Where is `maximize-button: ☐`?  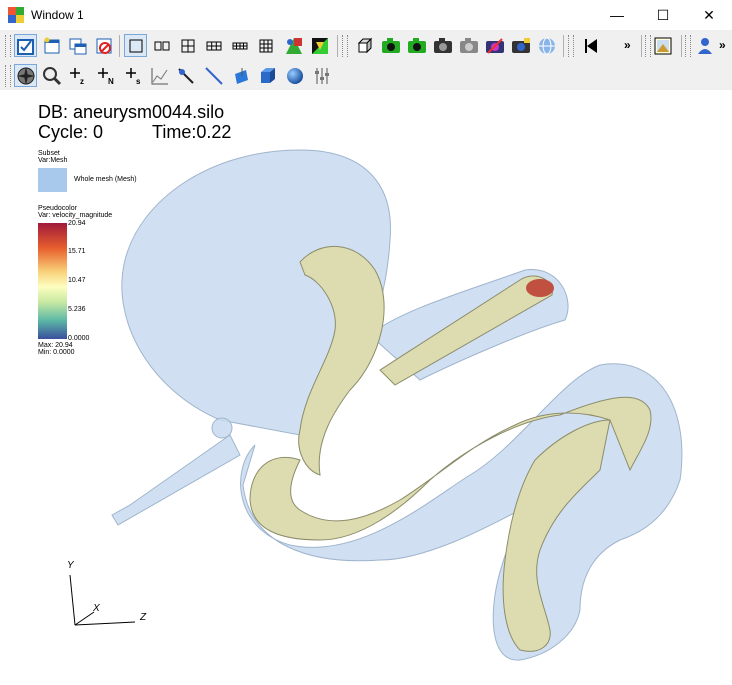
maximize-button: ☐ is located at coordinates (663, 15).